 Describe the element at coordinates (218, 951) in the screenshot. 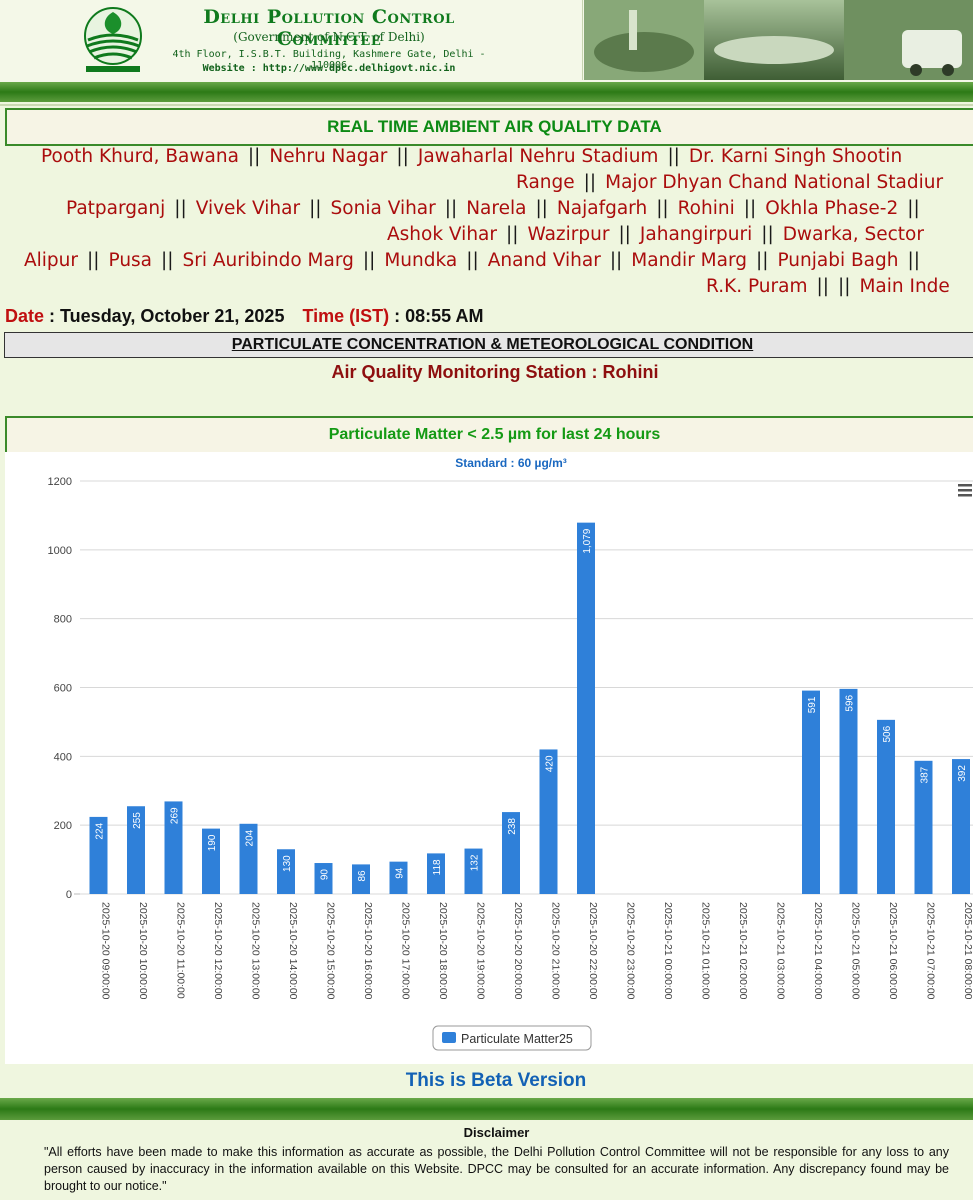

I see `x-tick-label: 2025-10-20 12:00:00` at that location.